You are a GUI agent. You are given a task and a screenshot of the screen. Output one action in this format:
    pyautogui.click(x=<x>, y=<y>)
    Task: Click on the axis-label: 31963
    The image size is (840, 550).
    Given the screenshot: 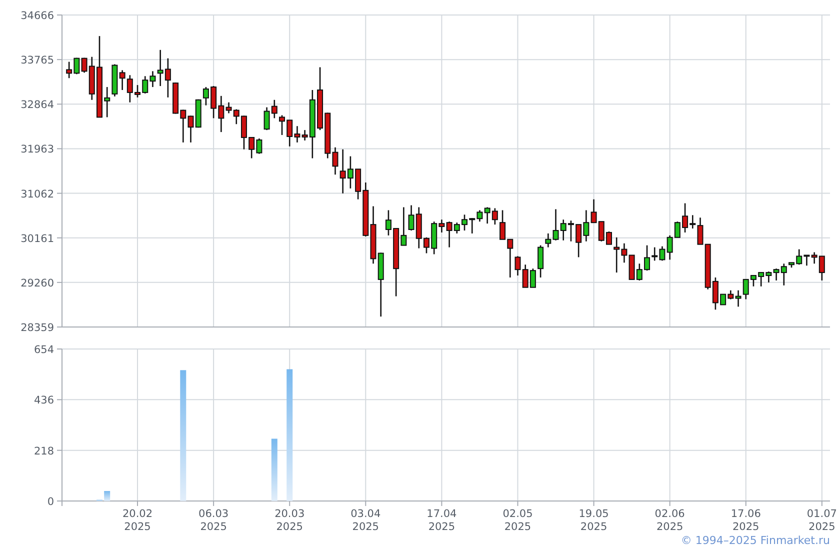 What is the action you would take?
    pyautogui.click(x=37, y=150)
    